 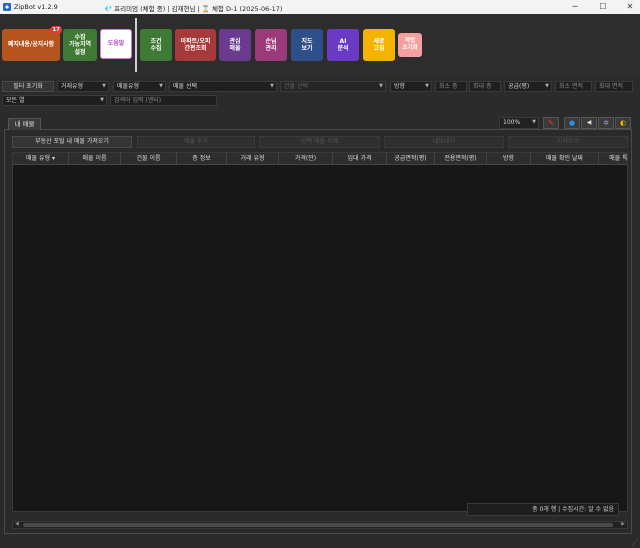 I want to click on gear-icon: ✲, so click(x=606, y=123).